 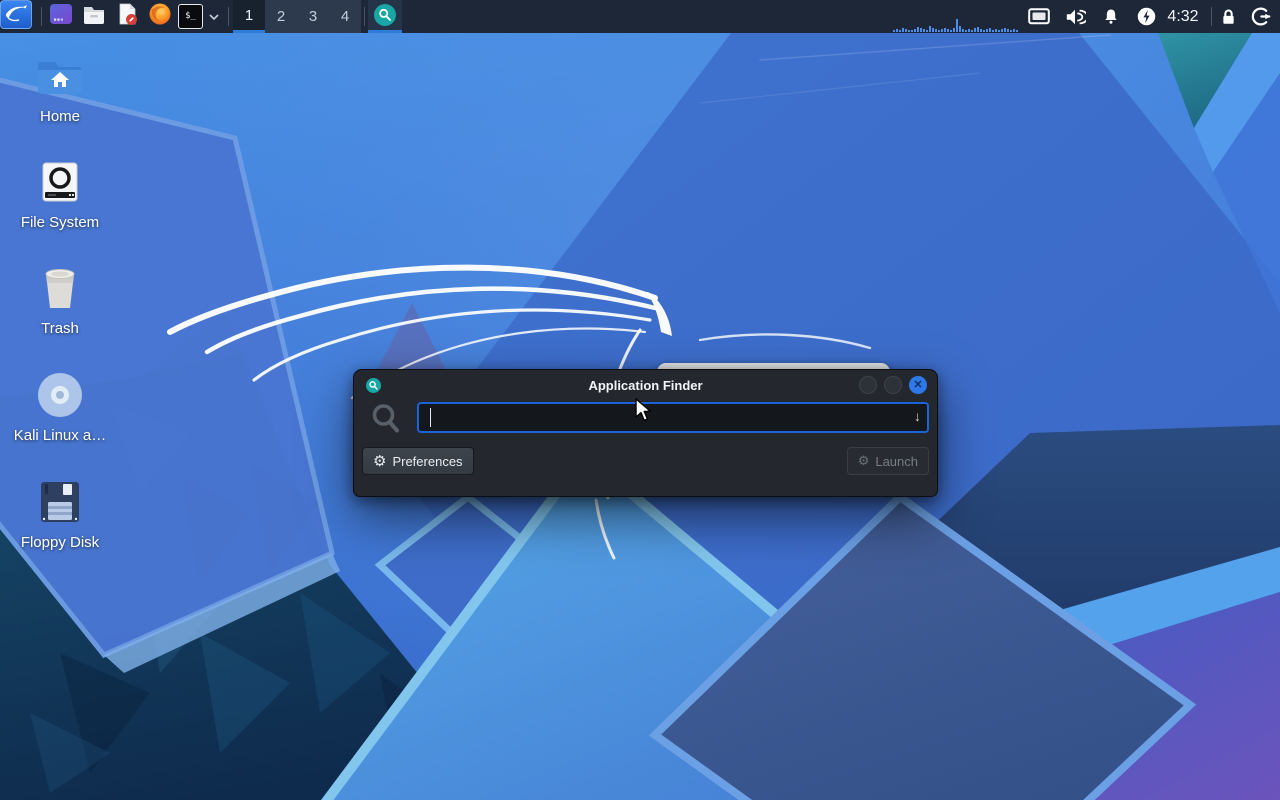 I want to click on power-manager-icon, so click(x=1146, y=16).